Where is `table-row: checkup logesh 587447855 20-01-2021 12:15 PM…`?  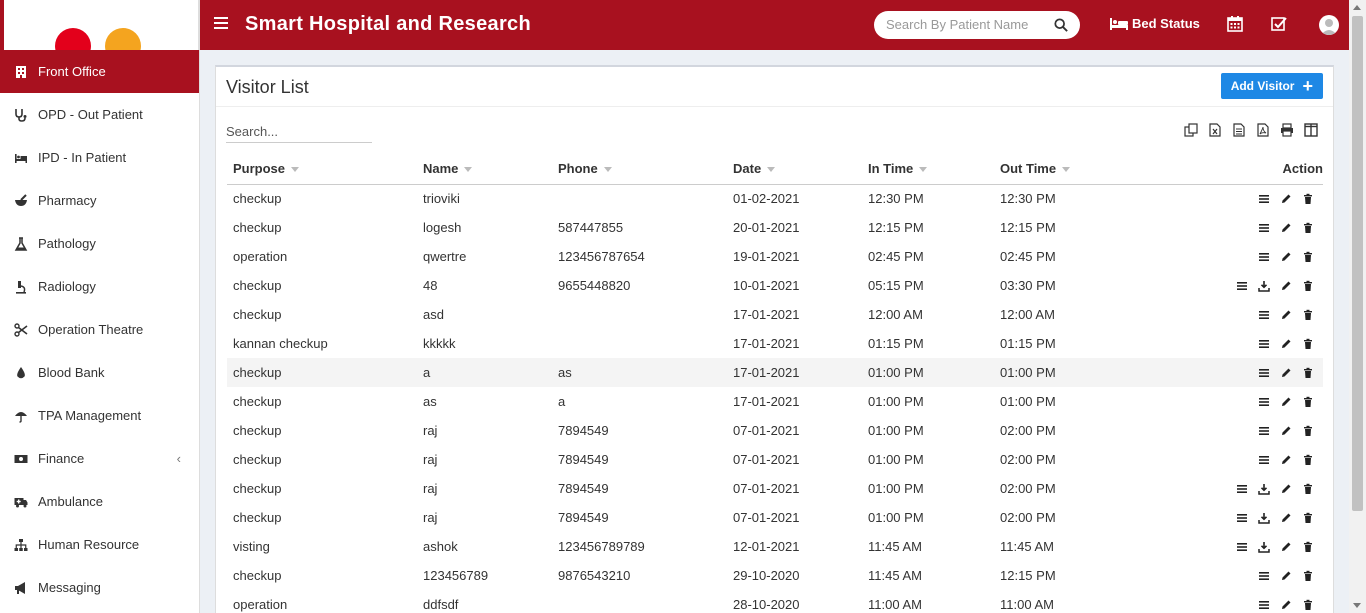 table-row: checkup logesh 587447855 20-01-2021 12:15 PM… is located at coordinates (775, 227).